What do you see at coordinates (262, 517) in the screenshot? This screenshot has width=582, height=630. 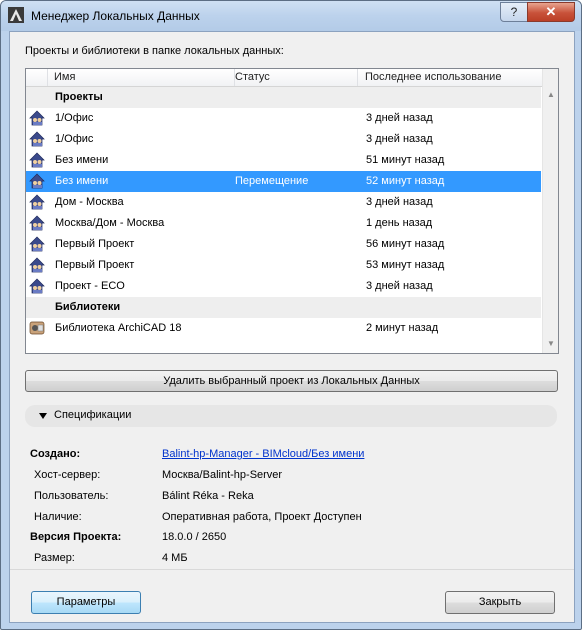 I see `availability-value: Оперативная работа, Проект Доступен` at bounding box center [262, 517].